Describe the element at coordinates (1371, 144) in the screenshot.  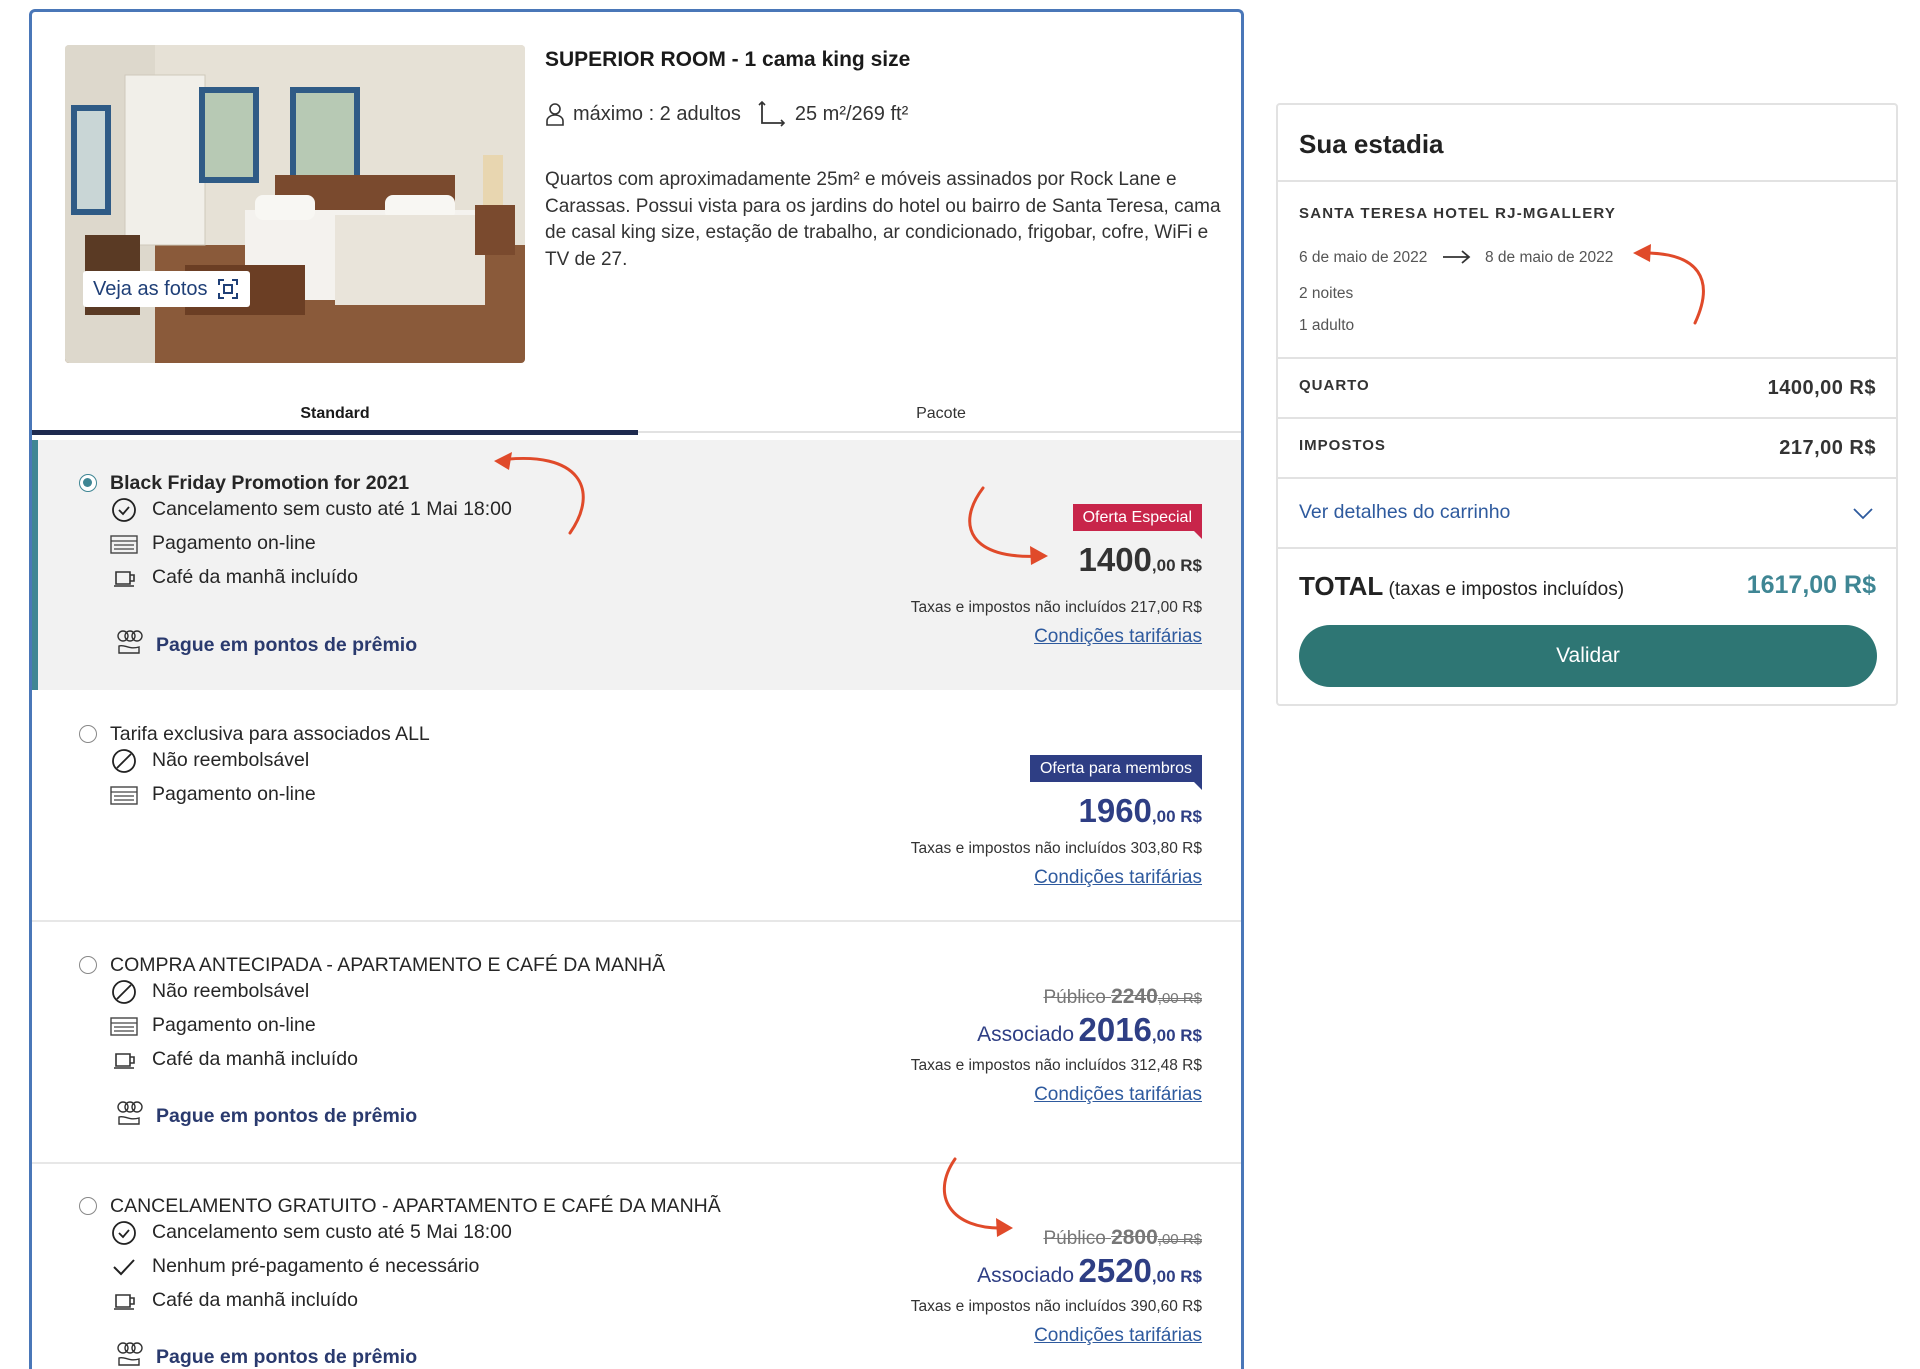
I see `stay-title: Sua estadia` at that location.